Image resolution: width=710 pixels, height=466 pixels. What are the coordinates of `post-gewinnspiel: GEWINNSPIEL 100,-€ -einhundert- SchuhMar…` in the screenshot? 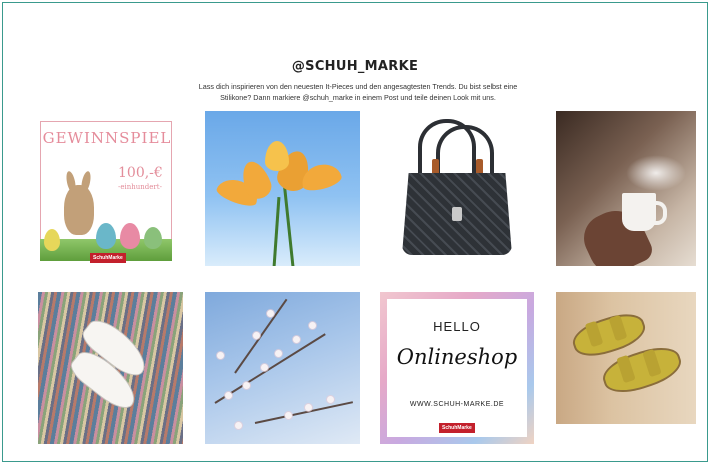 It's located at (107, 192).